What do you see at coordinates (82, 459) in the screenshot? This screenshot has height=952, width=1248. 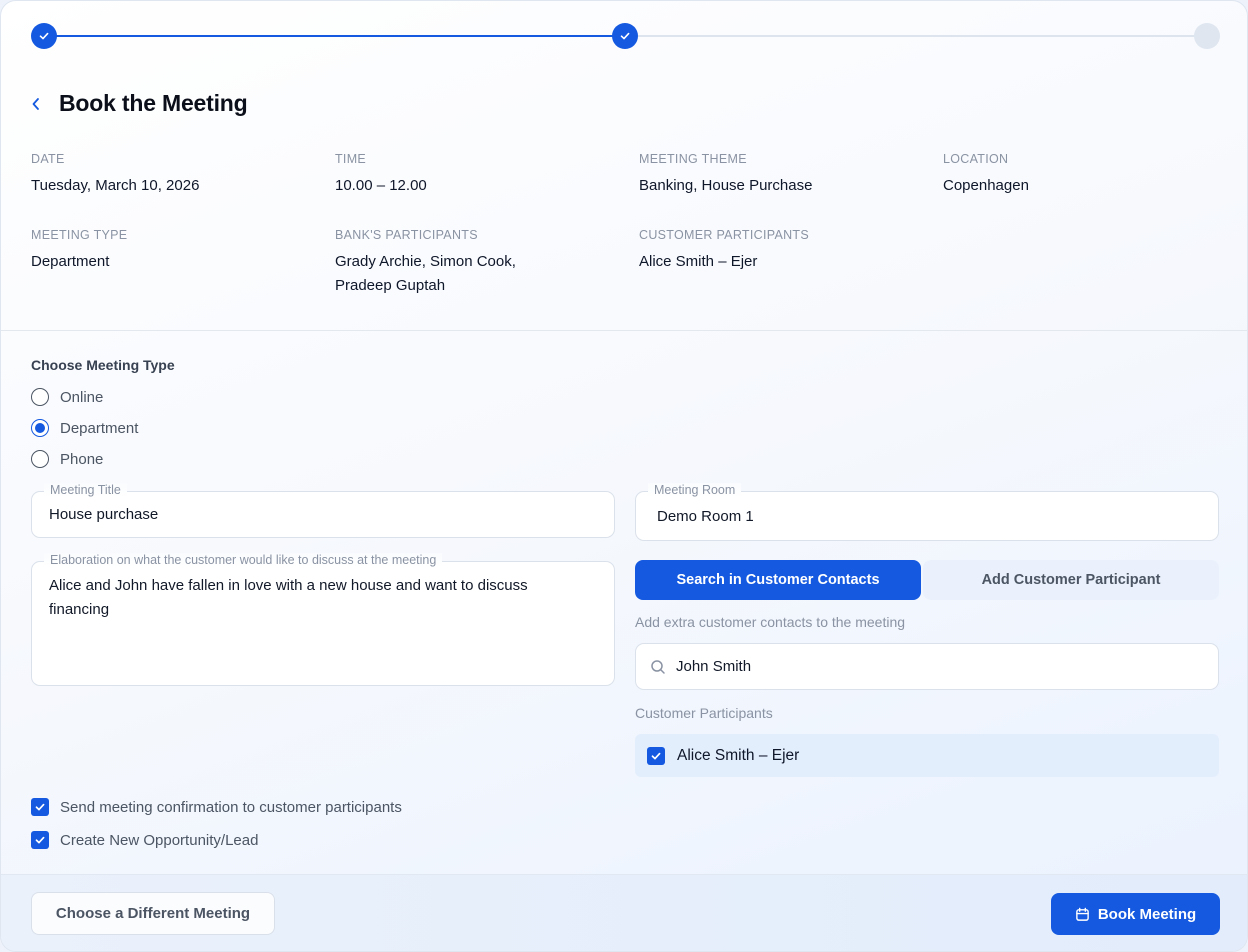 I see `radio-phone-label: Phone` at bounding box center [82, 459].